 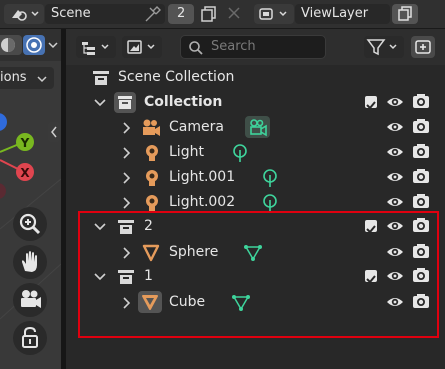 I want to click on image-icon, so click(x=141, y=47).